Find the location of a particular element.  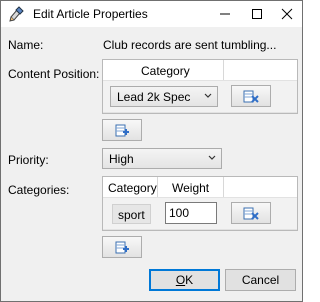

combobox-value: Lead 2k Spec is located at coordinates (154, 97).